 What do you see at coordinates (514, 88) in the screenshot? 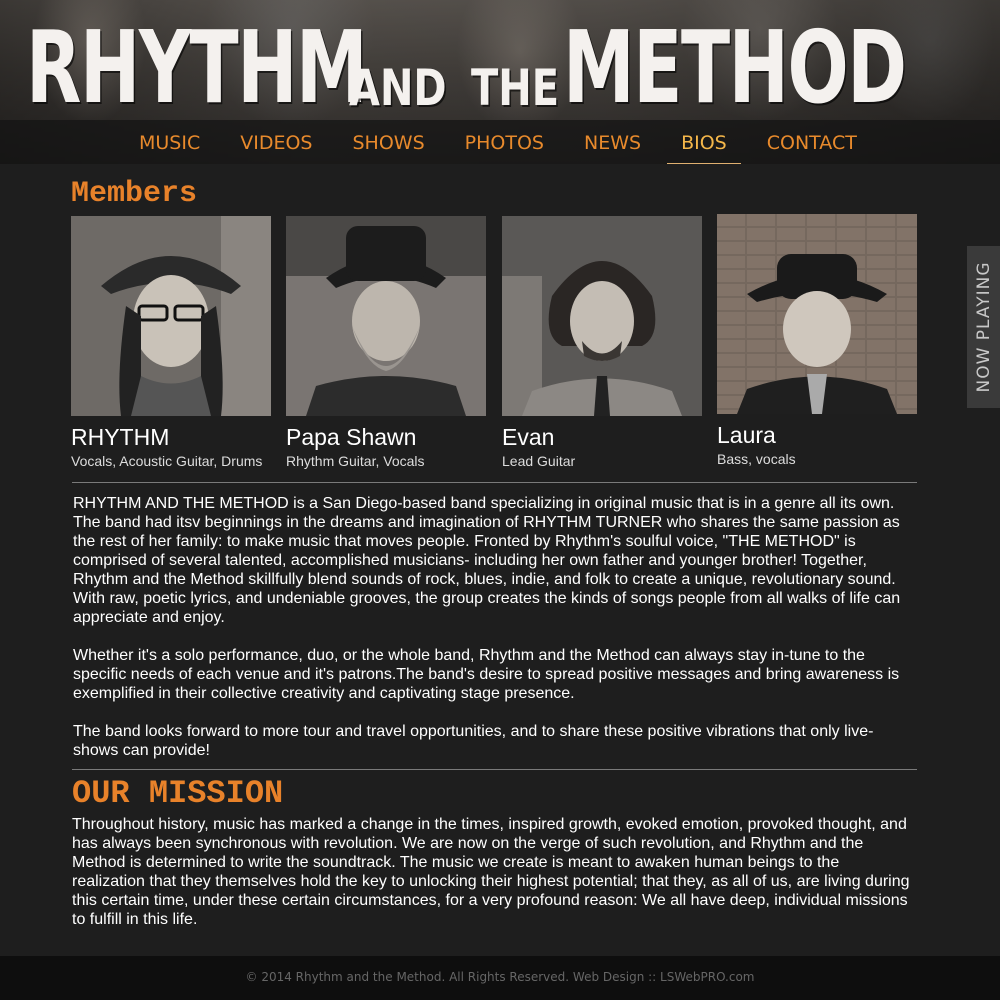
I see `logo-the: THE` at bounding box center [514, 88].